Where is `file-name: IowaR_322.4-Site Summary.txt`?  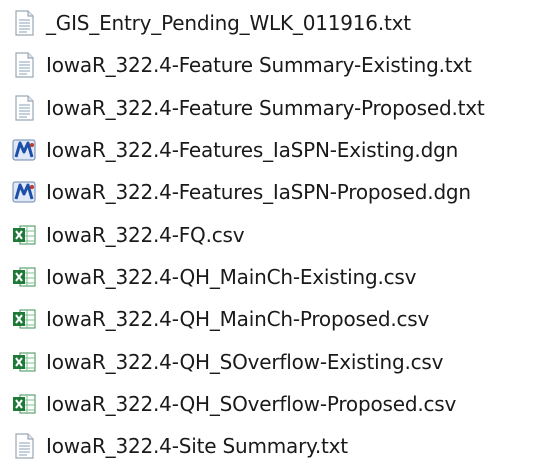
file-name: IowaR_322.4-Site Summary.txt is located at coordinates (197, 446).